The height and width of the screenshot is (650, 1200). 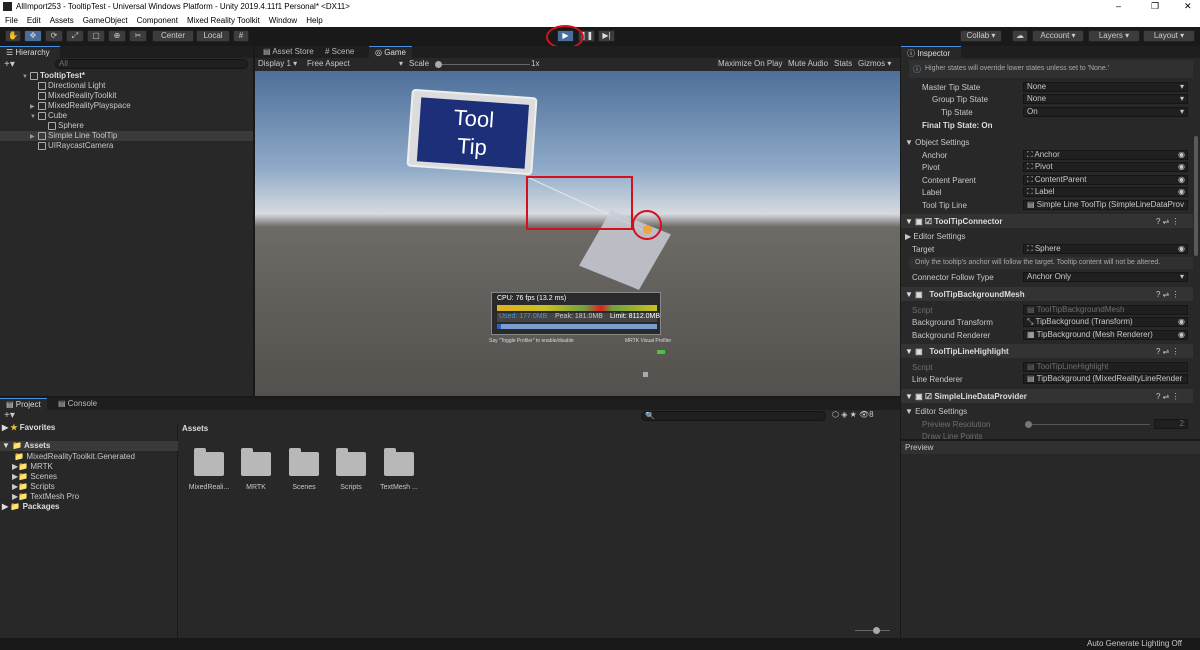 What do you see at coordinates (1105, 180) in the screenshot?
I see `content-parent-field: ⛶ ContentParent ◉` at bounding box center [1105, 180].